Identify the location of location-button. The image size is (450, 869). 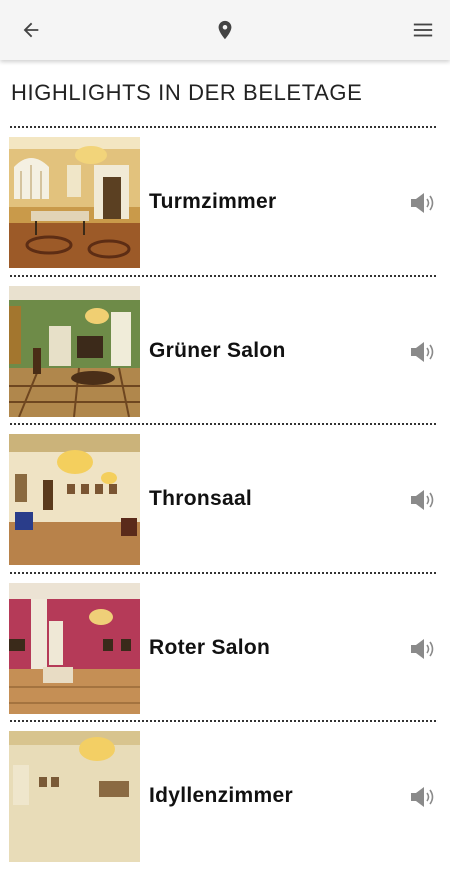
(225, 30).